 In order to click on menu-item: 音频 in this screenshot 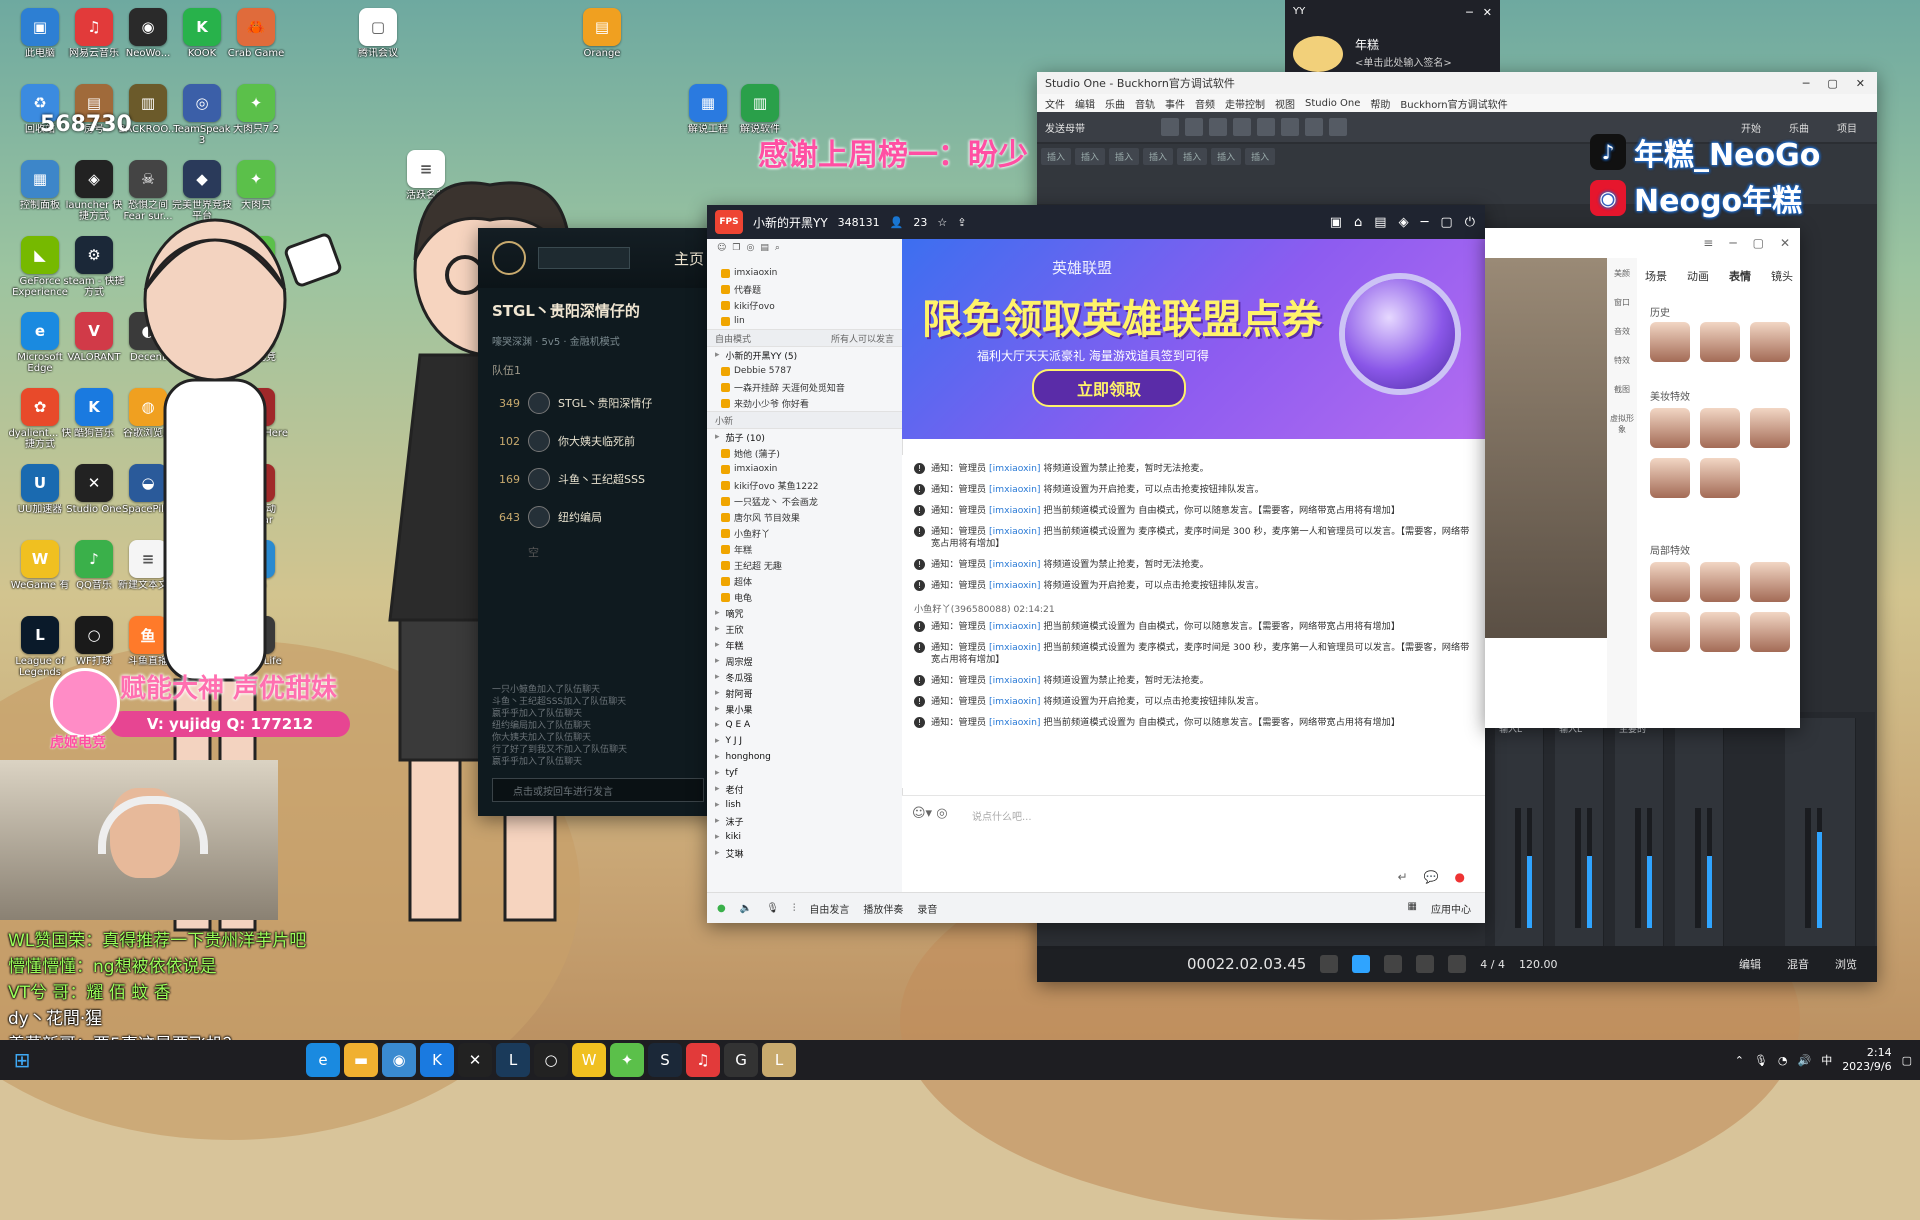, I will do `click(1205, 103)`.